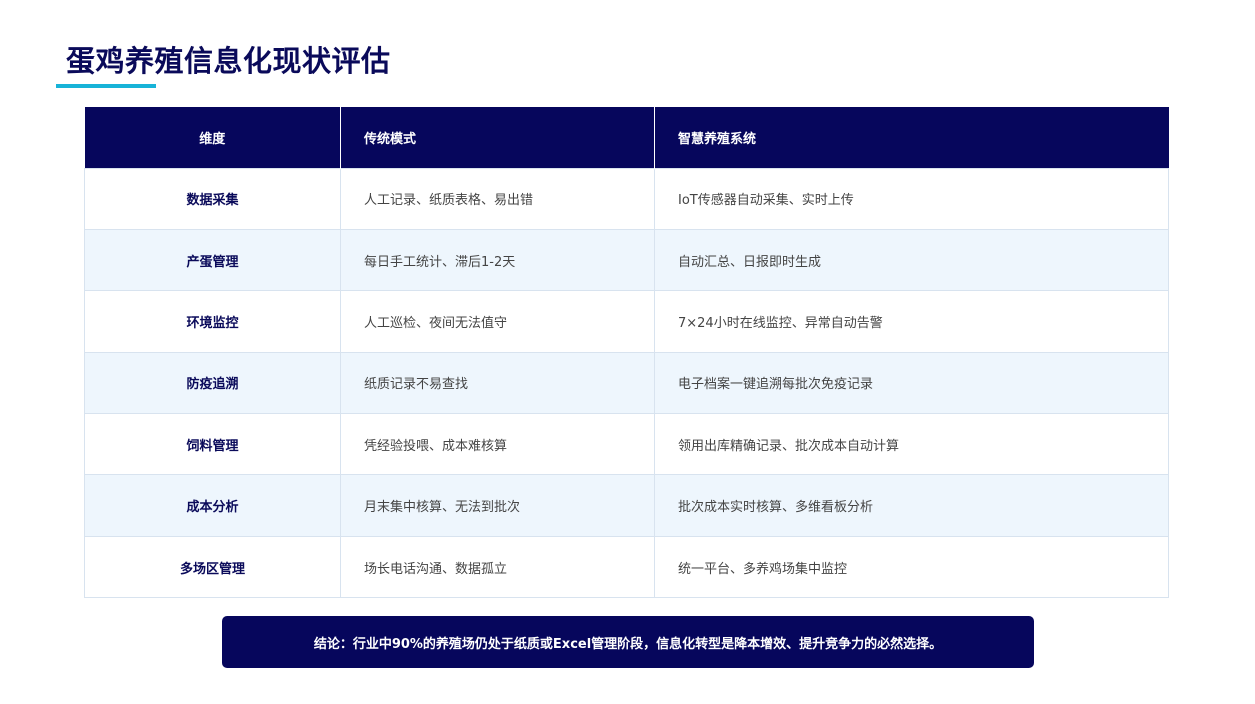 The image size is (1255, 704). I want to click on cell-smart: 自动汇总、日报即时生成, so click(911, 260).